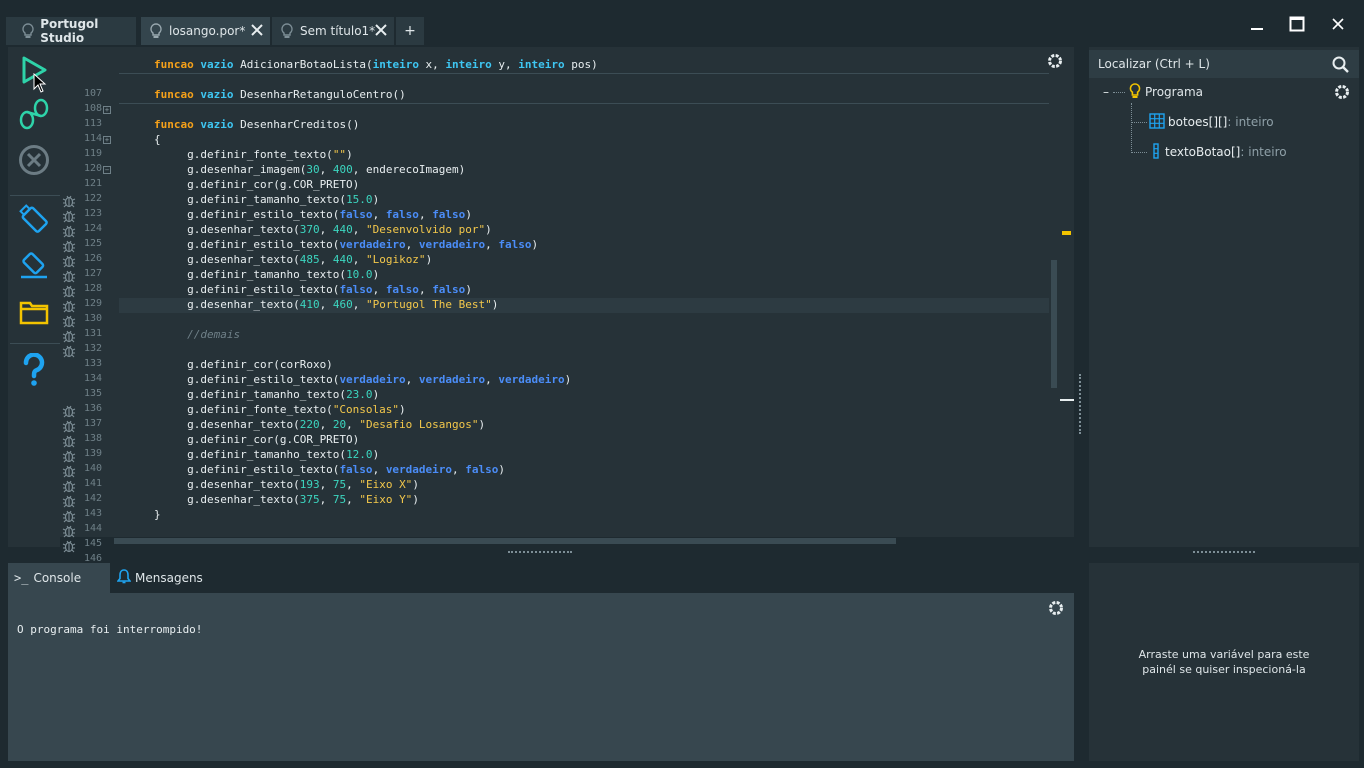 Image resolution: width=1364 pixels, height=768 pixels. Describe the element at coordinates (338, 31) in the screenshot. I see `tab-label: Sem título1*` at that location.